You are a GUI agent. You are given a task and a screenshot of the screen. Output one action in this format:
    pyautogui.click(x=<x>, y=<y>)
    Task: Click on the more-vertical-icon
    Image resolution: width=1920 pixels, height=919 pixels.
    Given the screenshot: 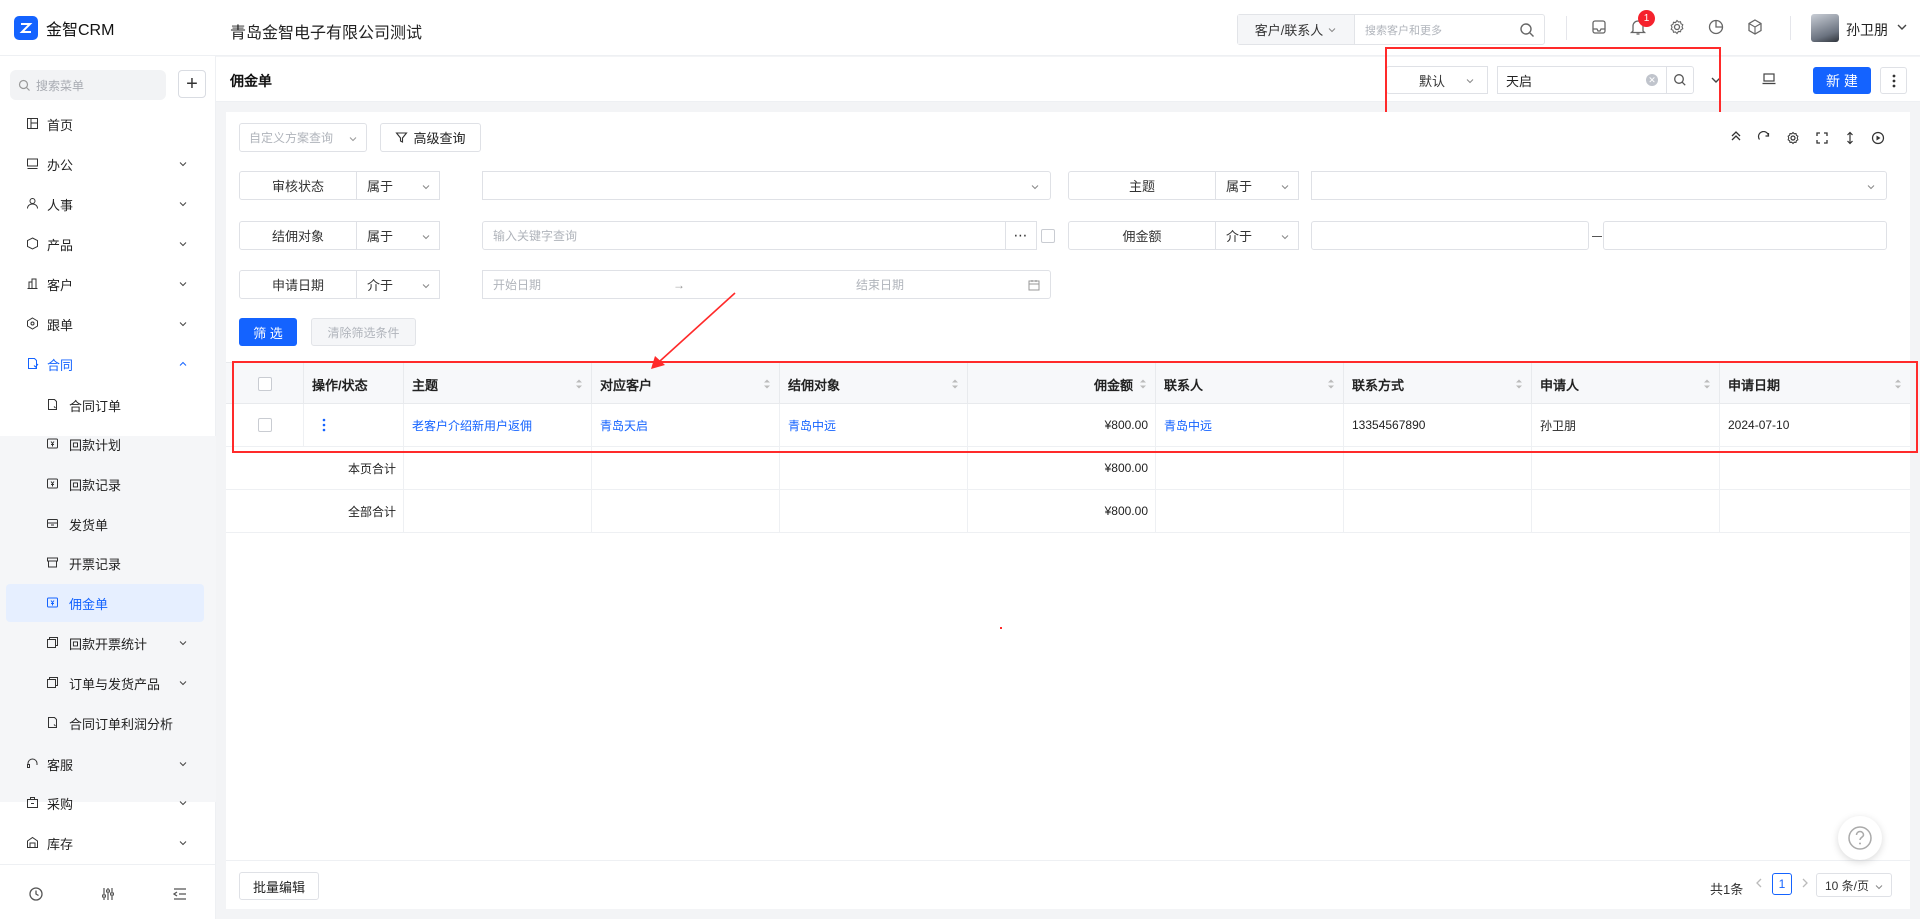 What is the action you would take?
    pyautogui.click(x=1893, y=80)
    